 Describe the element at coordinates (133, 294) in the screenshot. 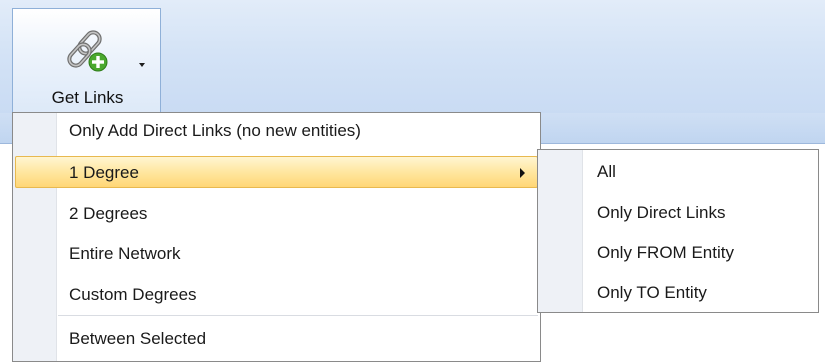

I see `menu-item-label: Custom Degrees` at that location.